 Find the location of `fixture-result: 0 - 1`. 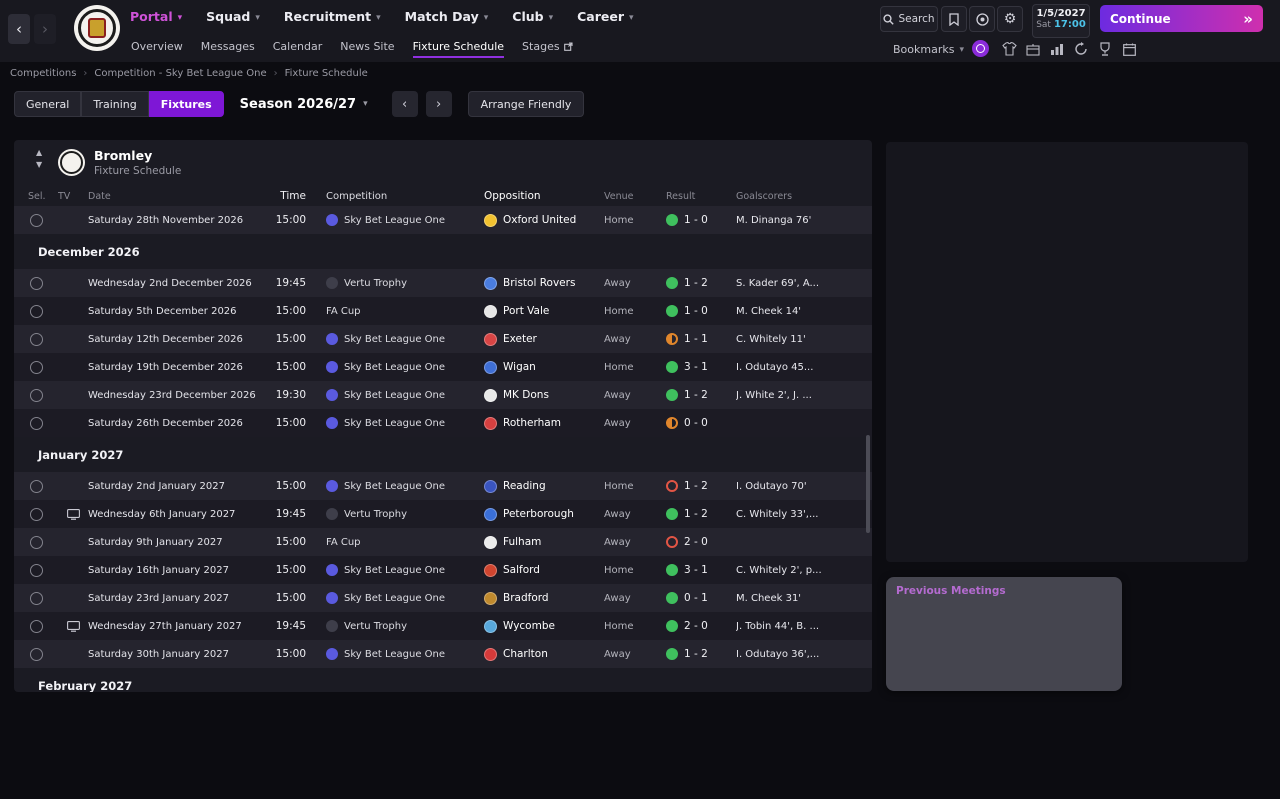

fixture-result: 0 - 1 is located at coordinates (701, 598).